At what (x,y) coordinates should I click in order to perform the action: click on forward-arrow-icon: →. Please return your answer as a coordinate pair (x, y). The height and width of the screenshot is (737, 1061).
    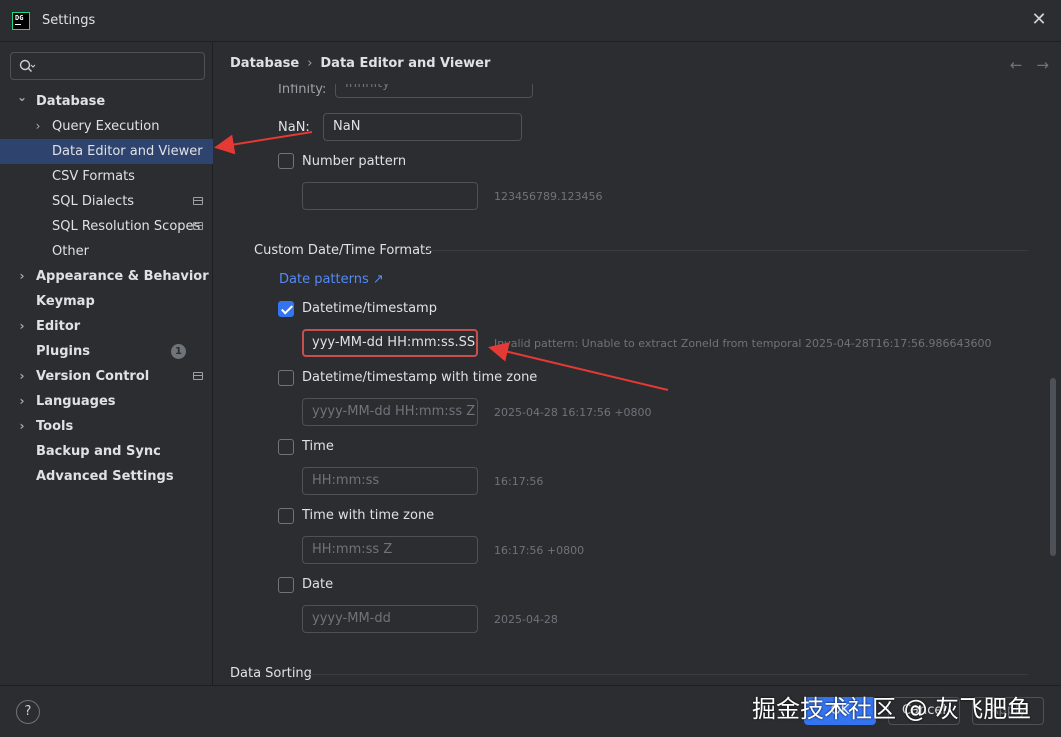
    Looking at the image, I should click on (1042, 65).